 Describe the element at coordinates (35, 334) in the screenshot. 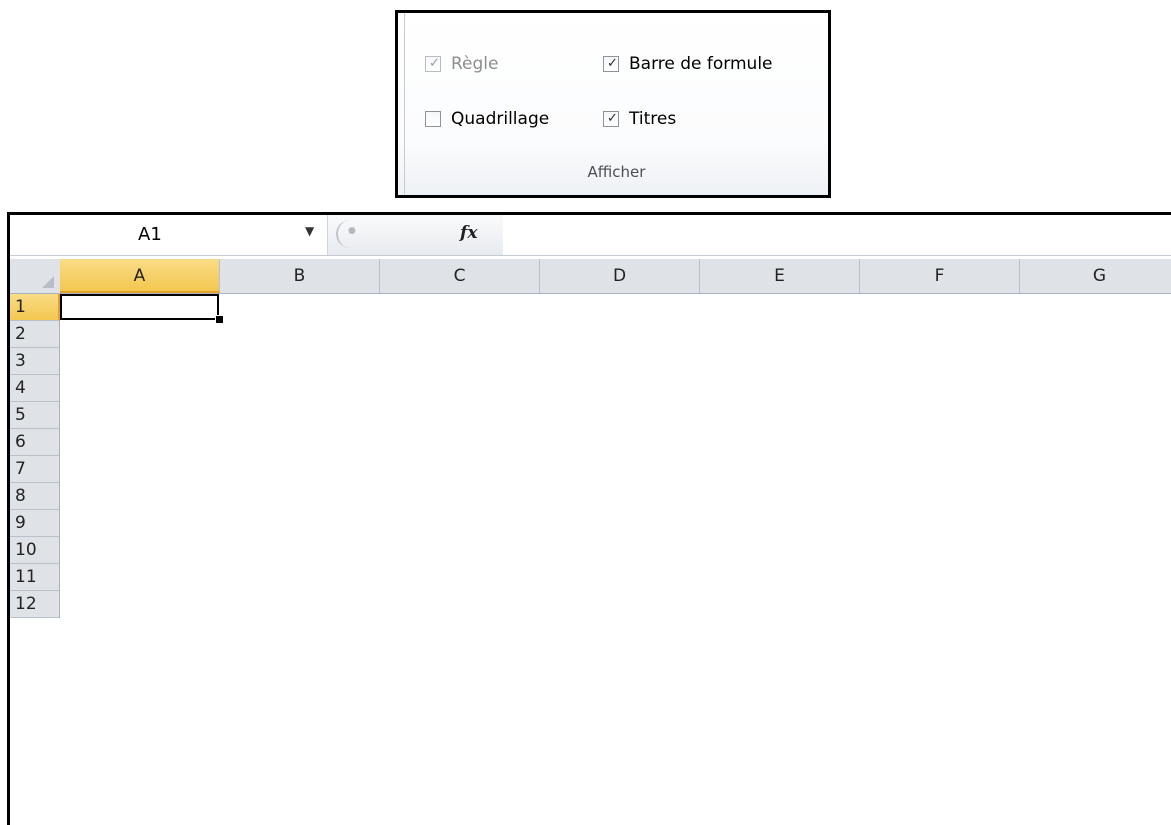

I see `row-header-2: 2` at that location.